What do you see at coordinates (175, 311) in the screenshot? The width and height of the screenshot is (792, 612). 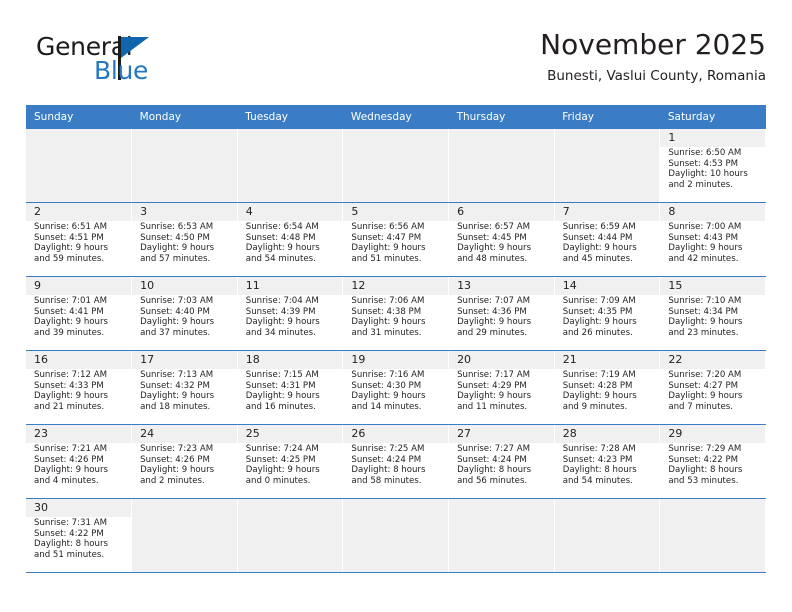 I see `sunset-text: Sunset: 4:40 PM` at bounding box center [175, 311].